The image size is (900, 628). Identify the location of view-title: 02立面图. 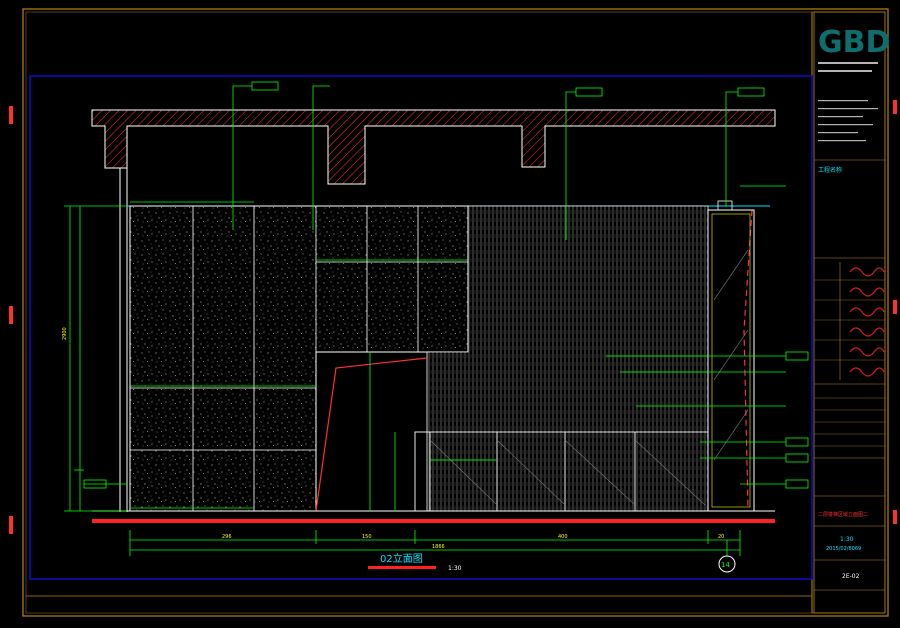
(401, 558).